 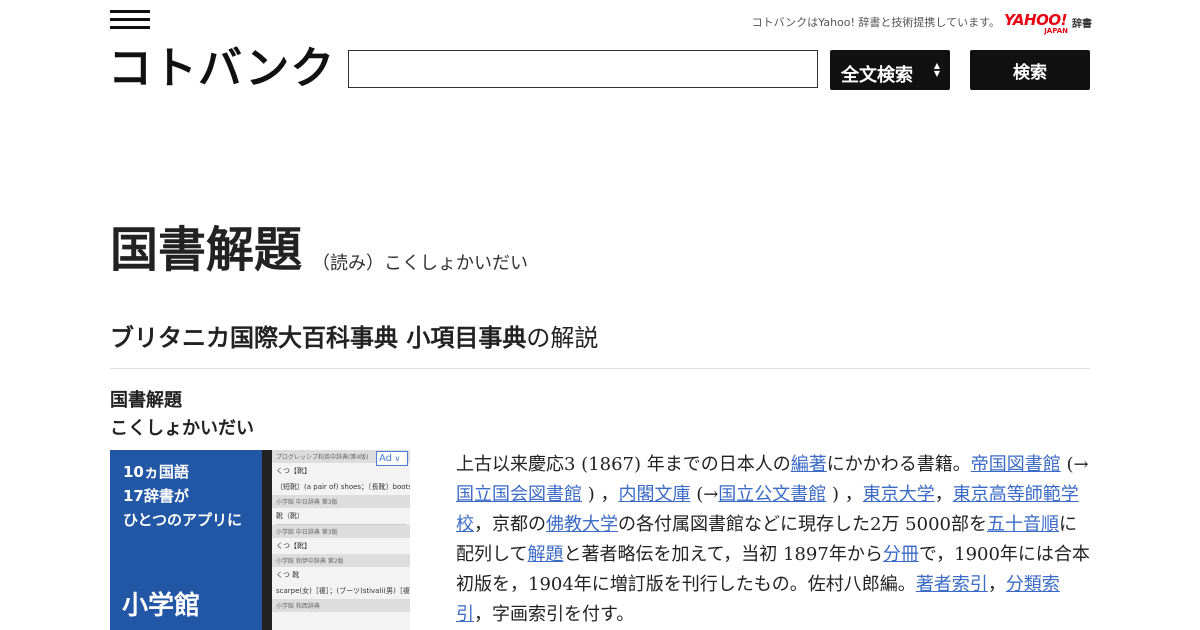 What do you see at coordinates (156, 472) in the screenshot?
I see `ad-copy-line: 10ヵ国語` at bounding box center [156, 472].